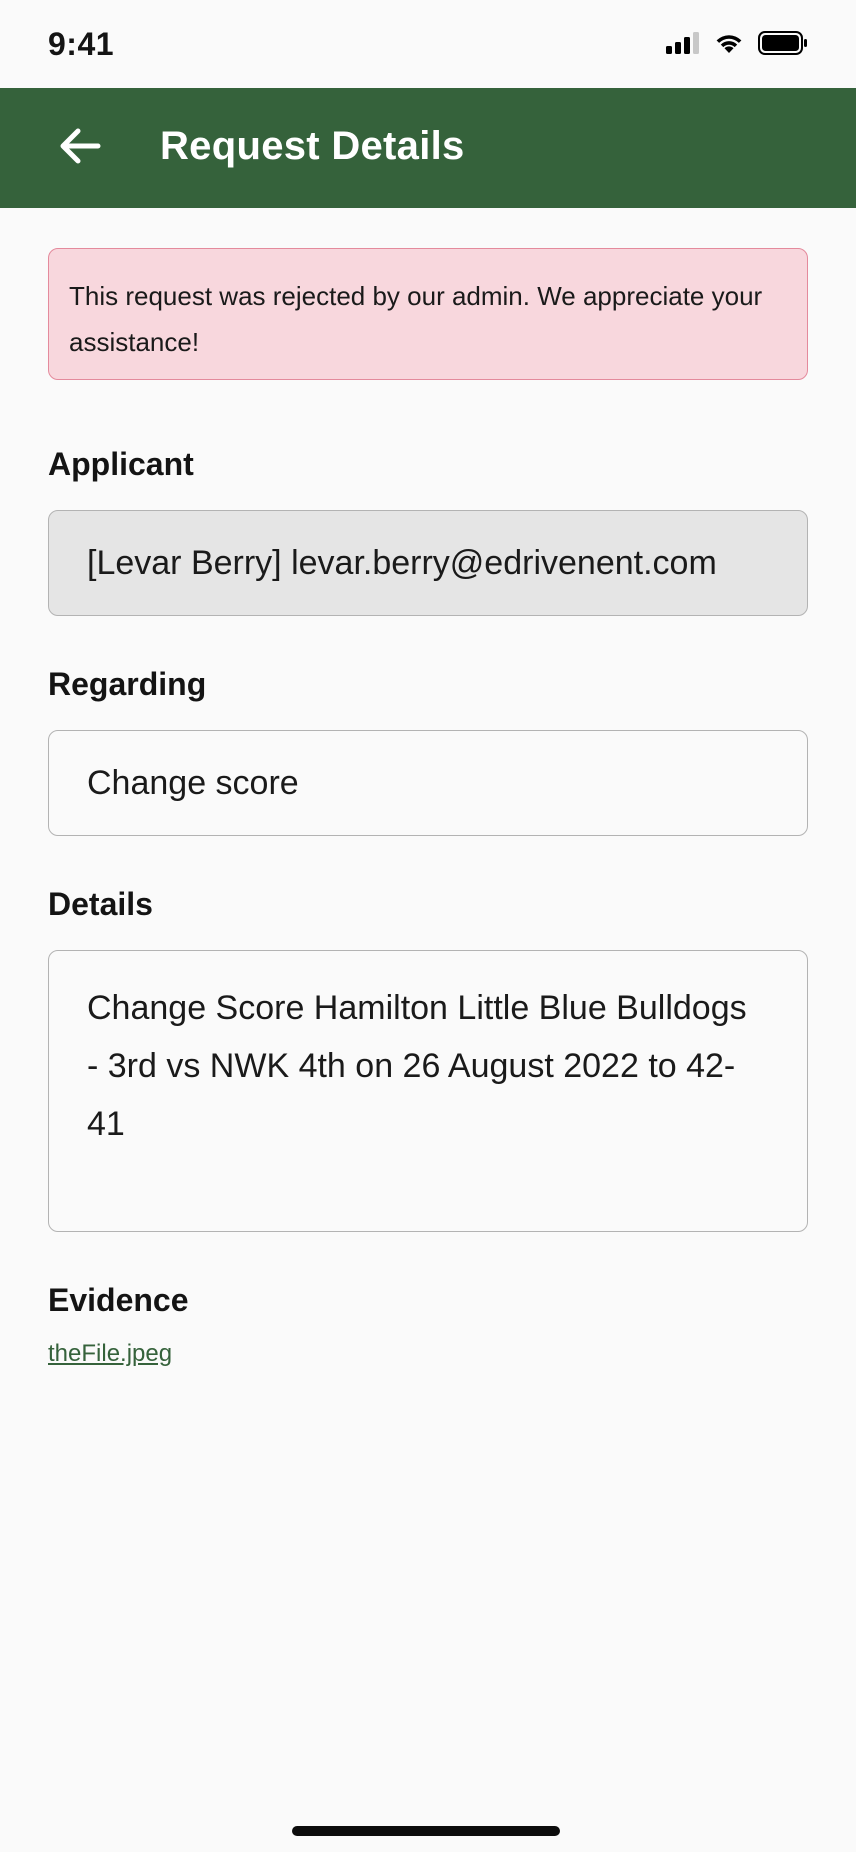 The width and height of the screenshot is (856, 1852). What do you see at coordinates (428, 783) in the screenshot?
I see `regarding-field: Change score` at bounding box center [428, 783].